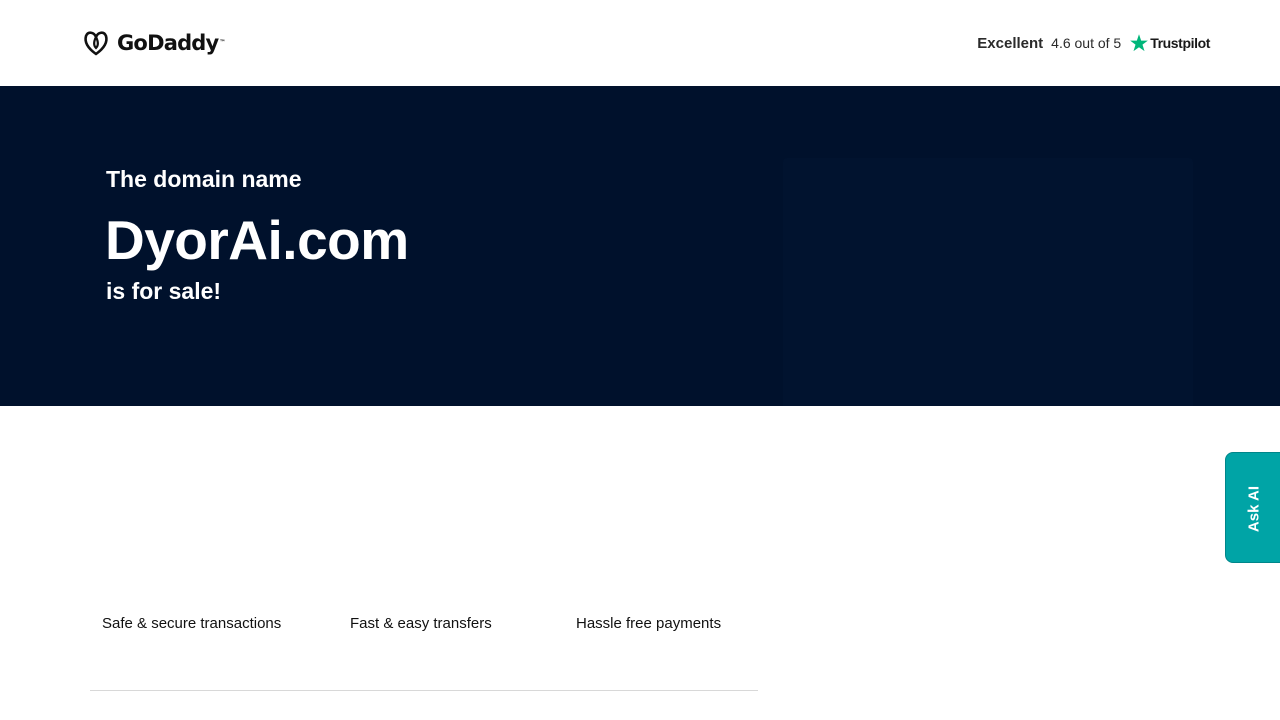  I want to click on feature-secure-transactions: Safe & secure transactions, so click(192, 623).